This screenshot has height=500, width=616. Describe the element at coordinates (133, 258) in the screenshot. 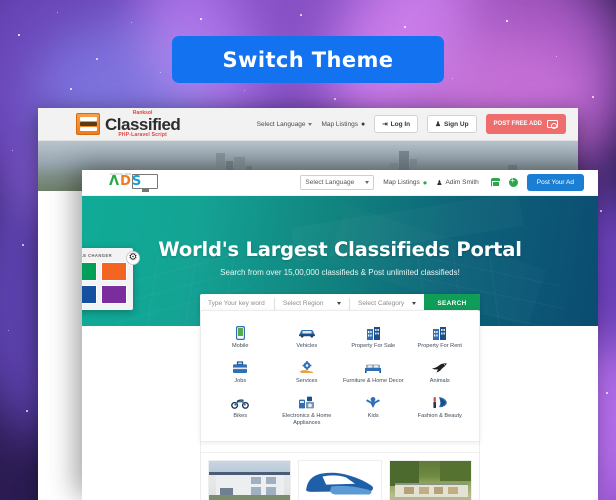

I see `style-gear-icon: ⚙` at that location.